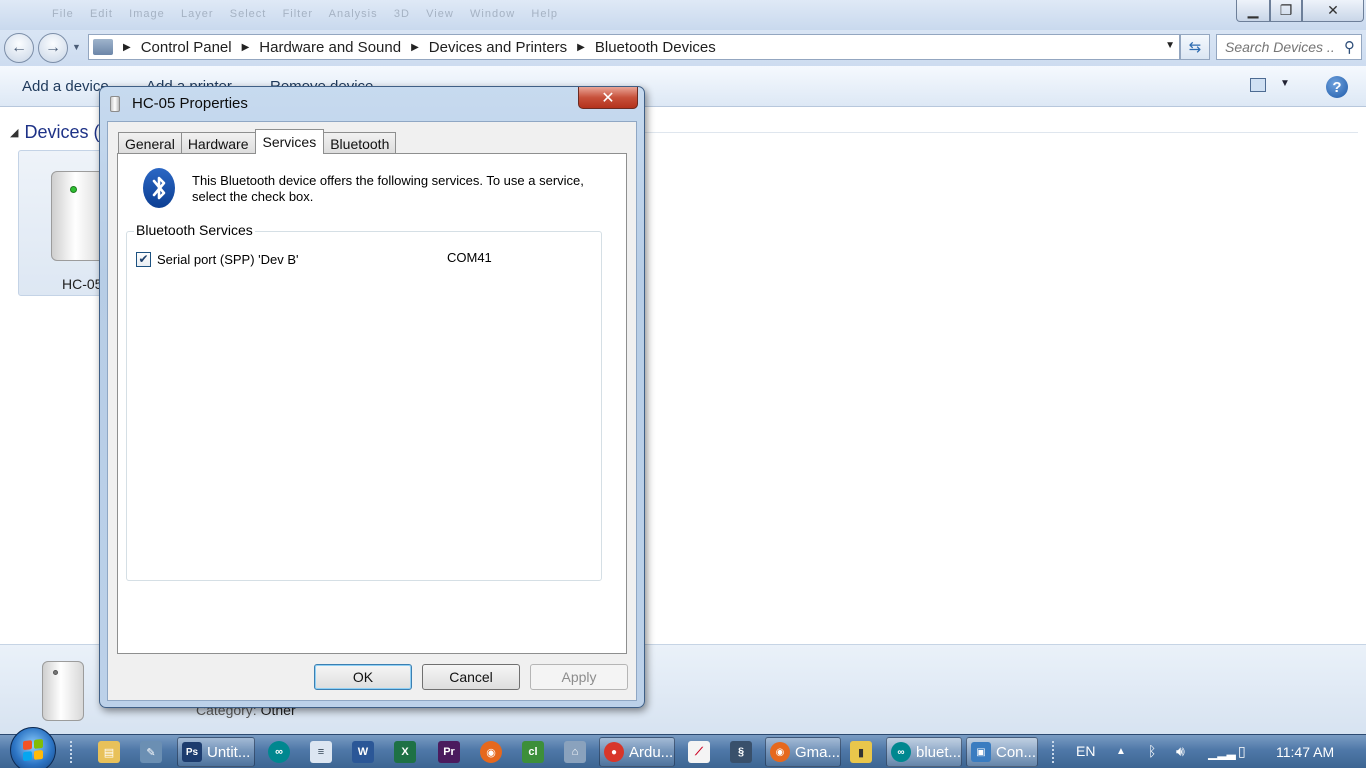 This screenshot has height=768, width=1366. I want to click on toolbar-grip, so click(72, 752).